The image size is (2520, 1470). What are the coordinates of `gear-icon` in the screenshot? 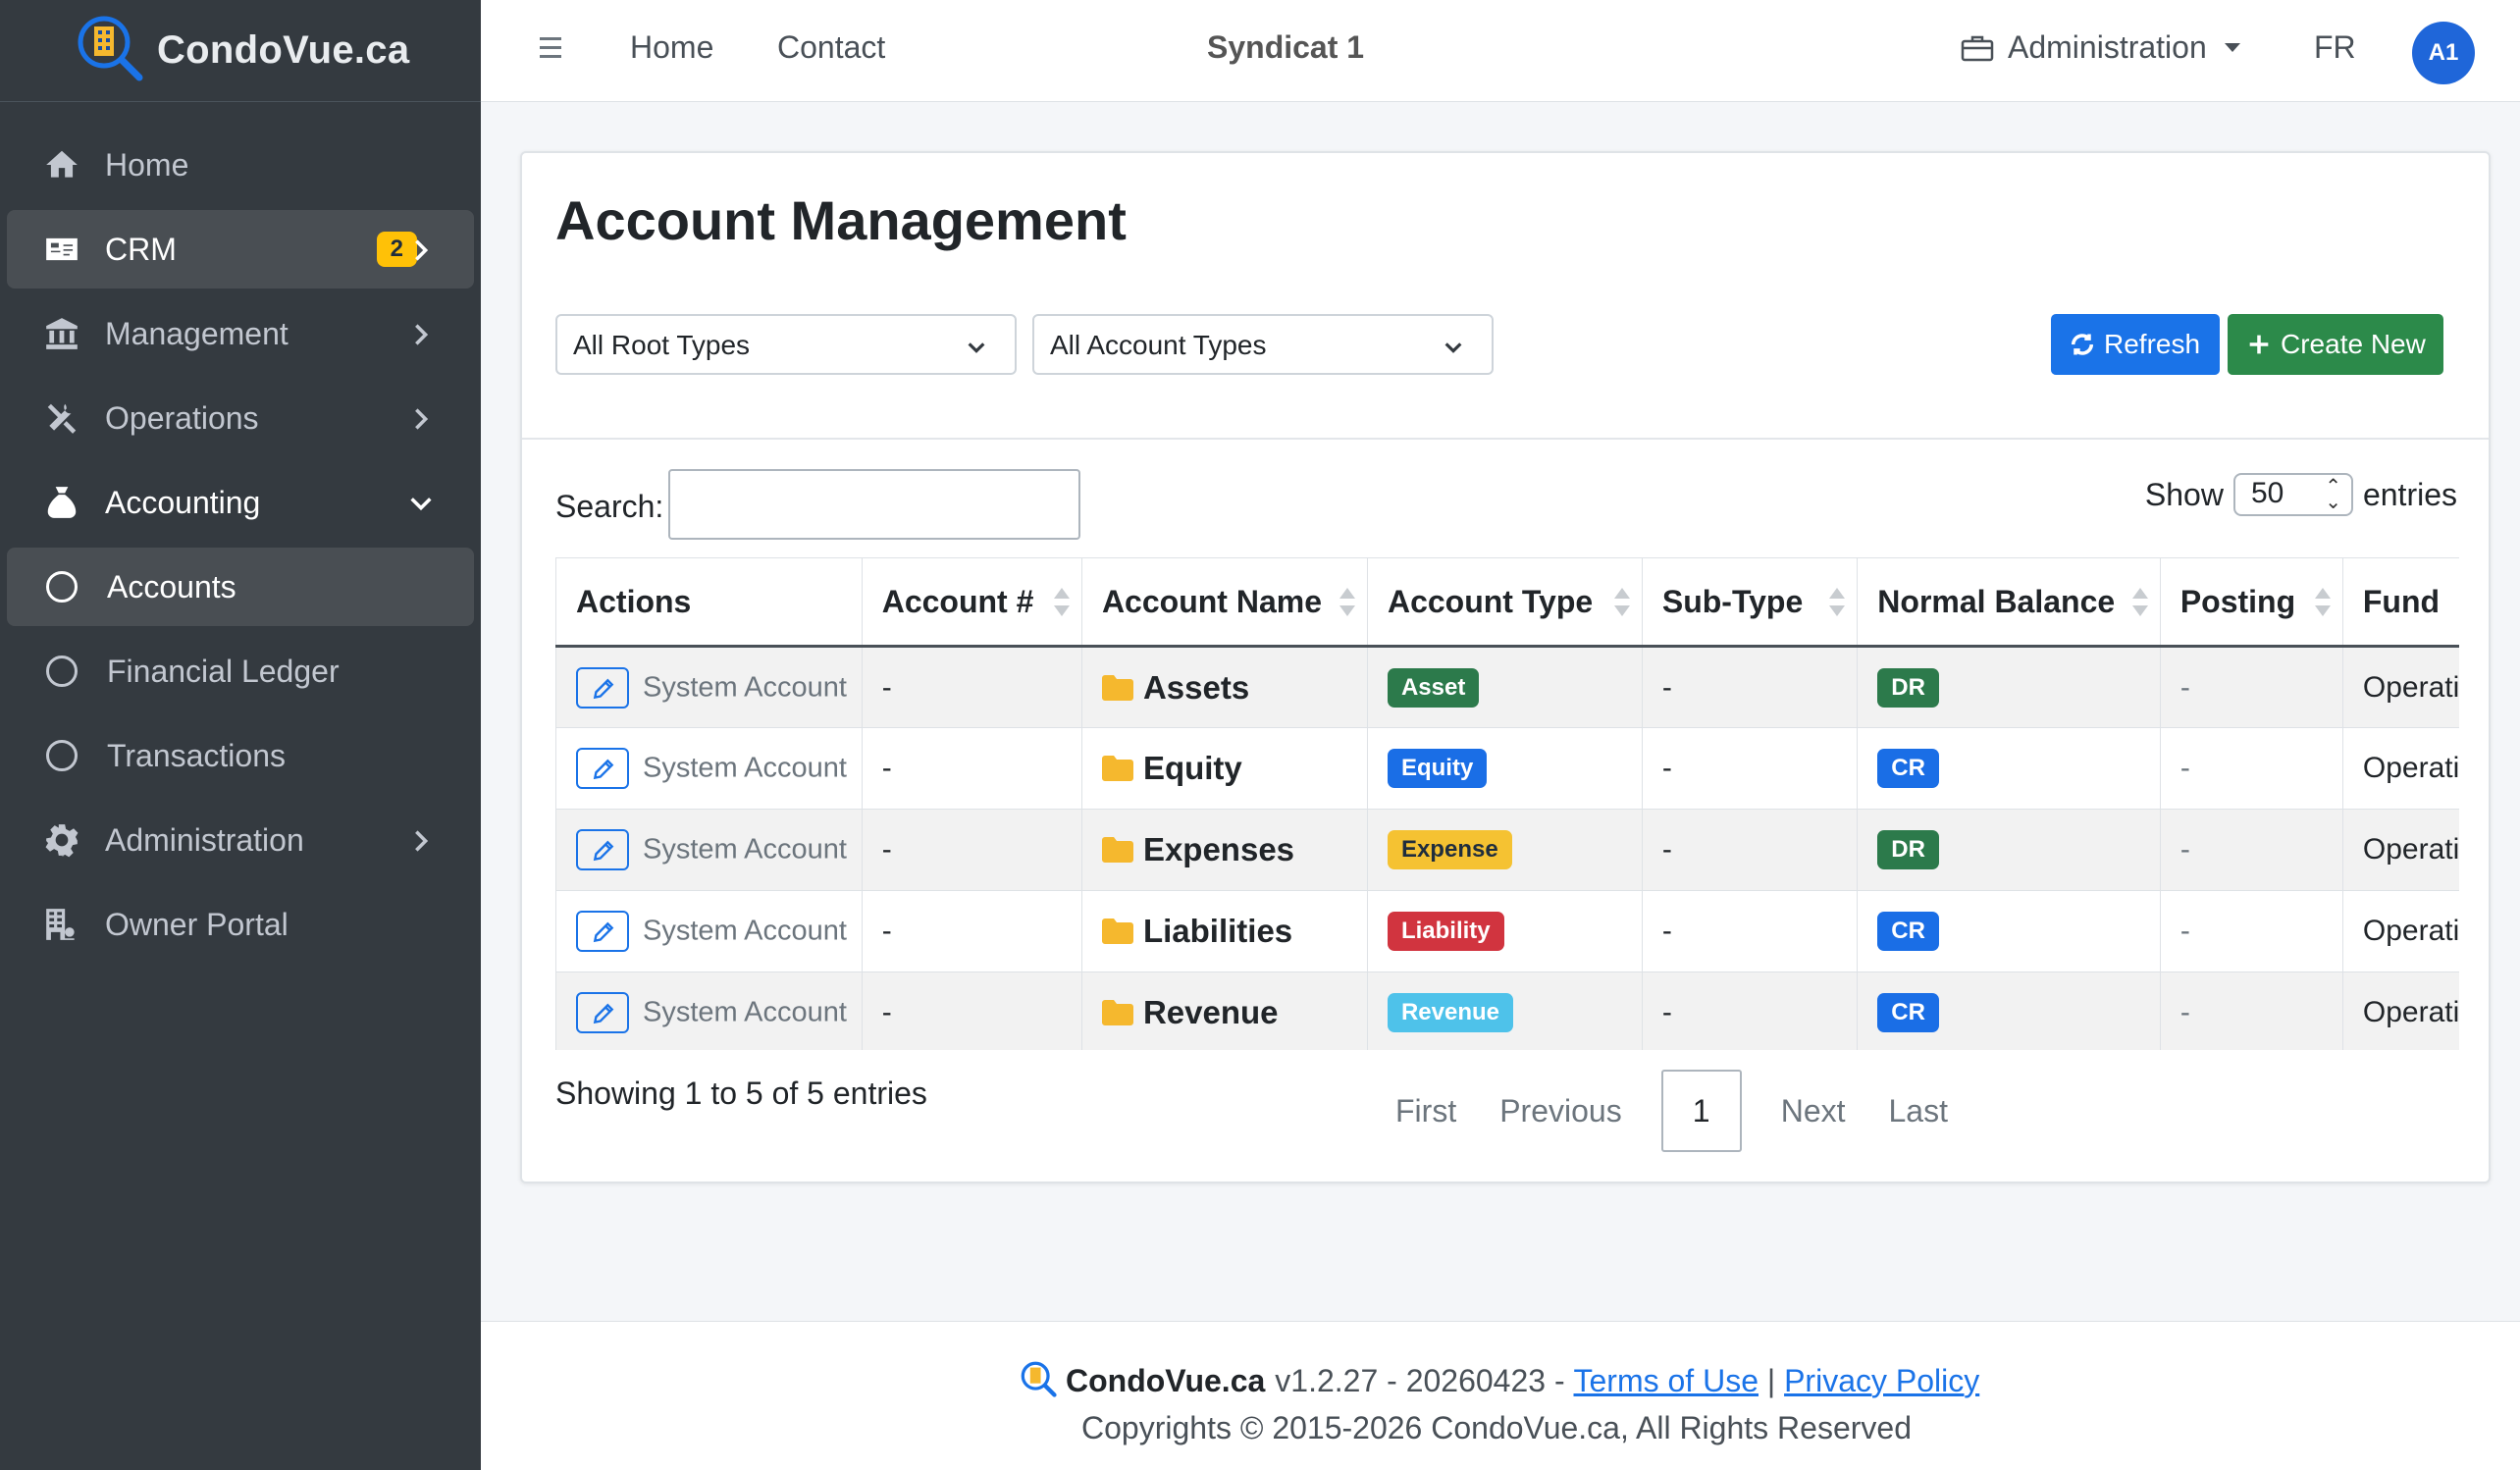 It's located at (61, 840).